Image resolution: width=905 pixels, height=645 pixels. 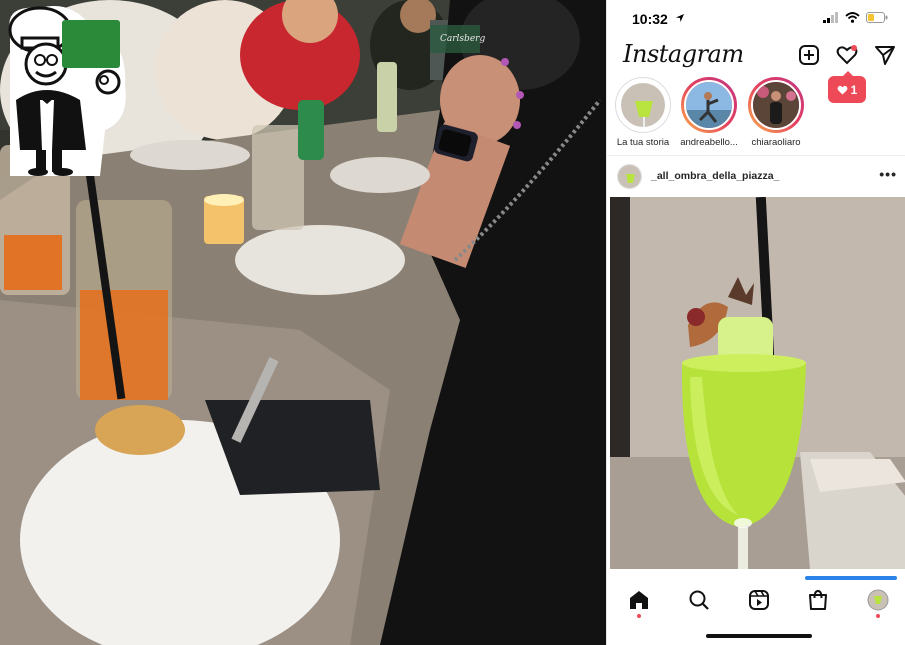 What do you see at coordinates (650, 19) in the screenshot?
I see `status-time: 10:32` at bounding box center [650, 19].